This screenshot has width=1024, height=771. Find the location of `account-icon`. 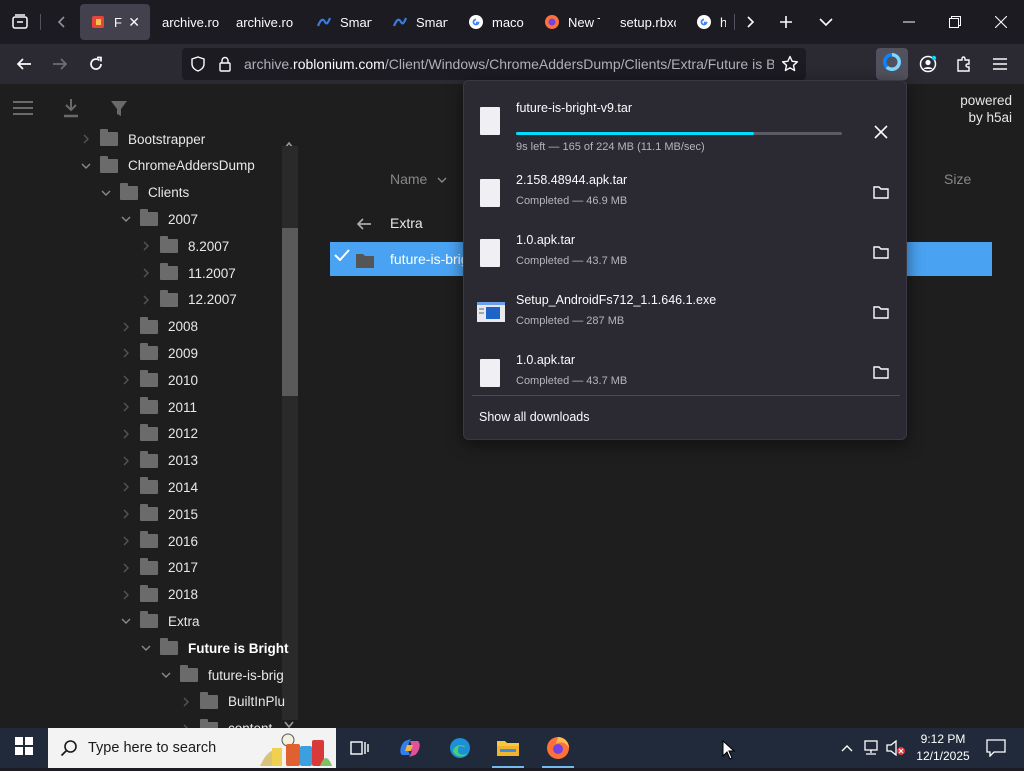

account-icon is located at coordinates (928, 64).